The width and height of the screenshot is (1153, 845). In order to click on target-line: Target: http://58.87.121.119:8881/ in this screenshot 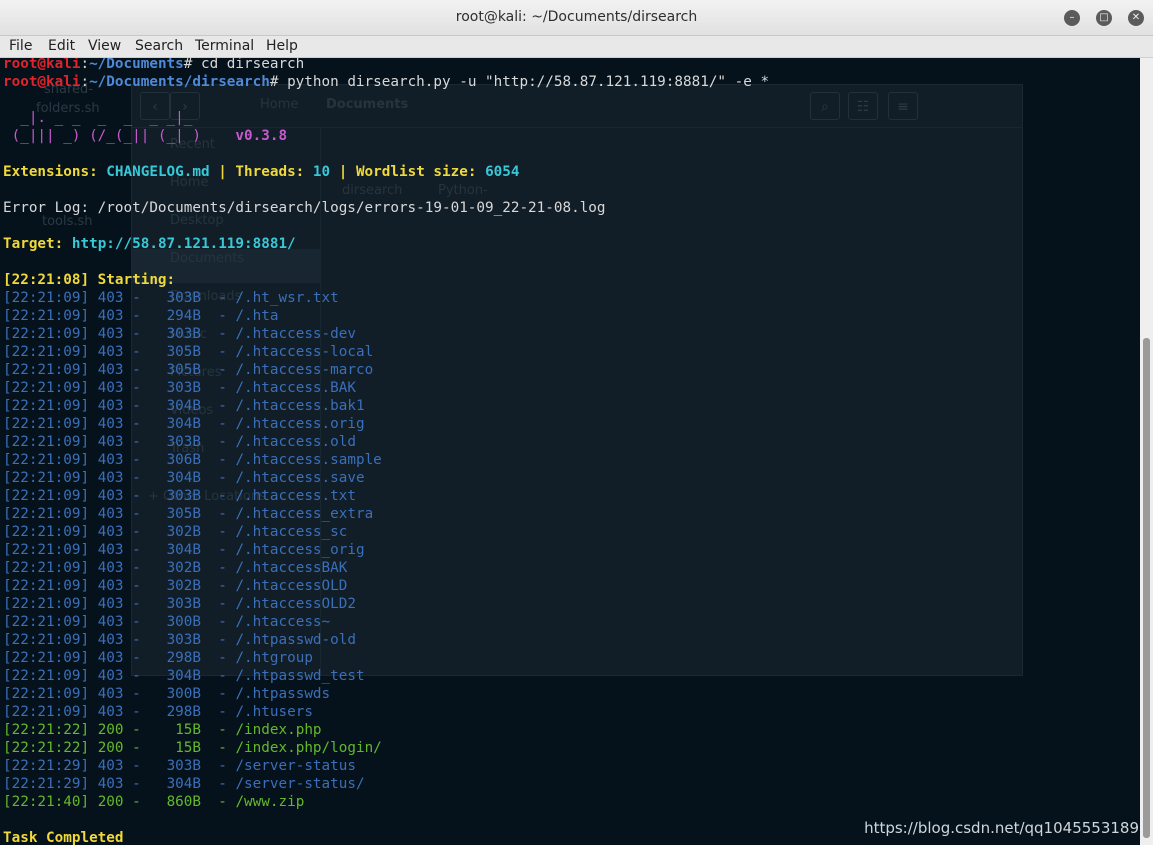, I will do `click(149, 244)`.